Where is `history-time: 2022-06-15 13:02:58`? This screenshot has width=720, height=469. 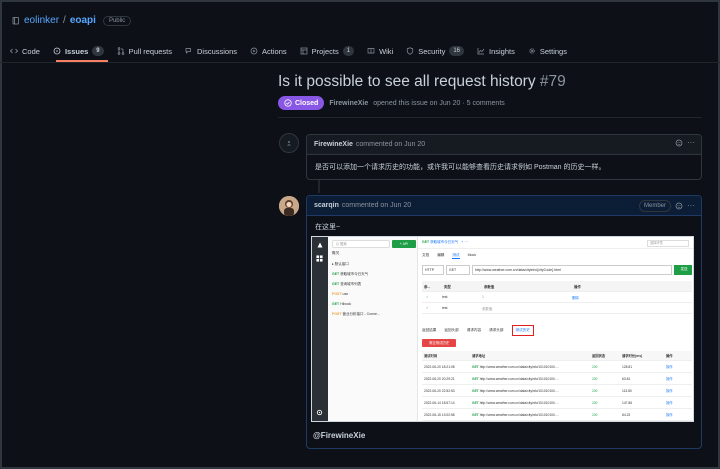 history-time: 2022-06-15 13:02:58 is located at coordinates (439, 414).